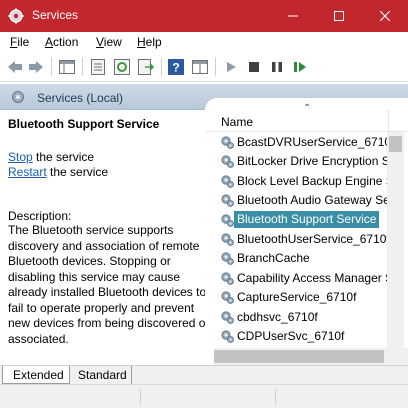 The width and height of the screenshot is (408, 408). I want to click on selected-service-title: Bluetooth Support Service, so click(84, 124).